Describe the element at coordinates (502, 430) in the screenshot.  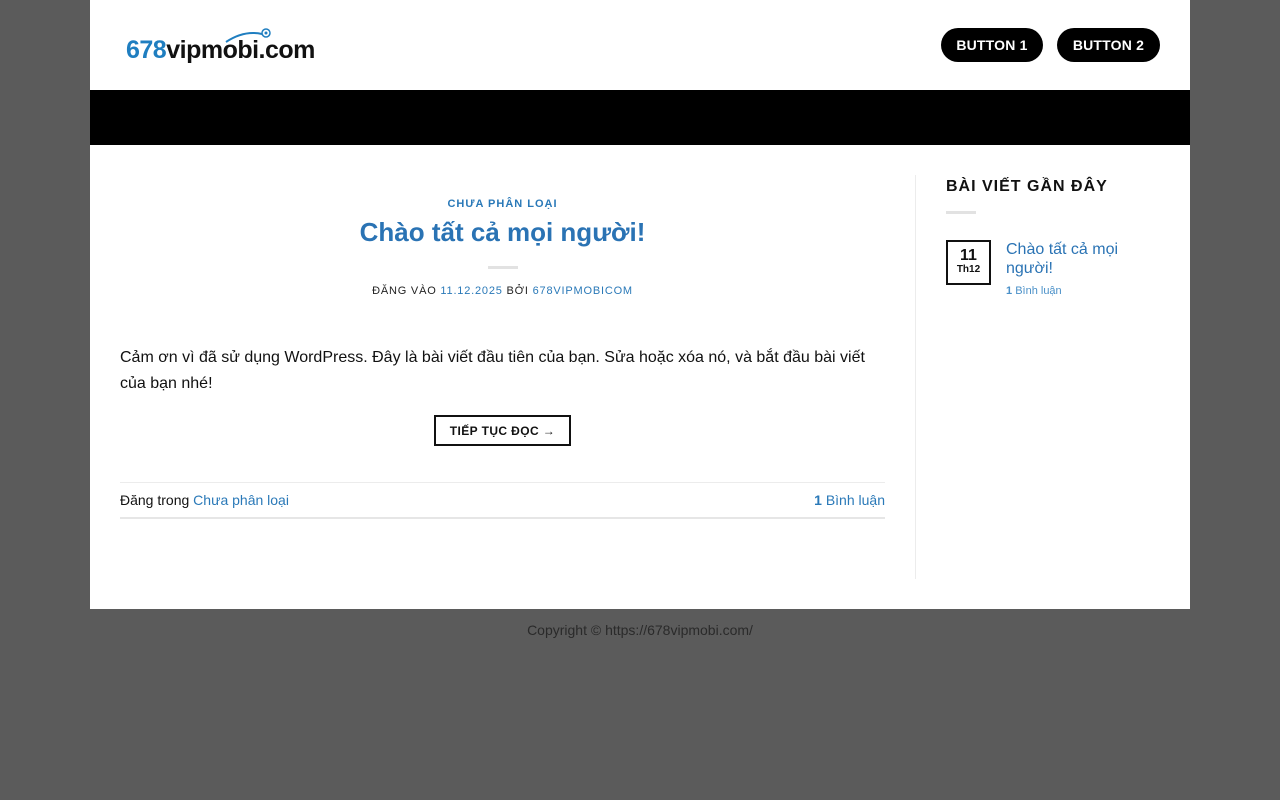
I see `read-more-button: TIẾP TỤC ĐỌC →` at that location.